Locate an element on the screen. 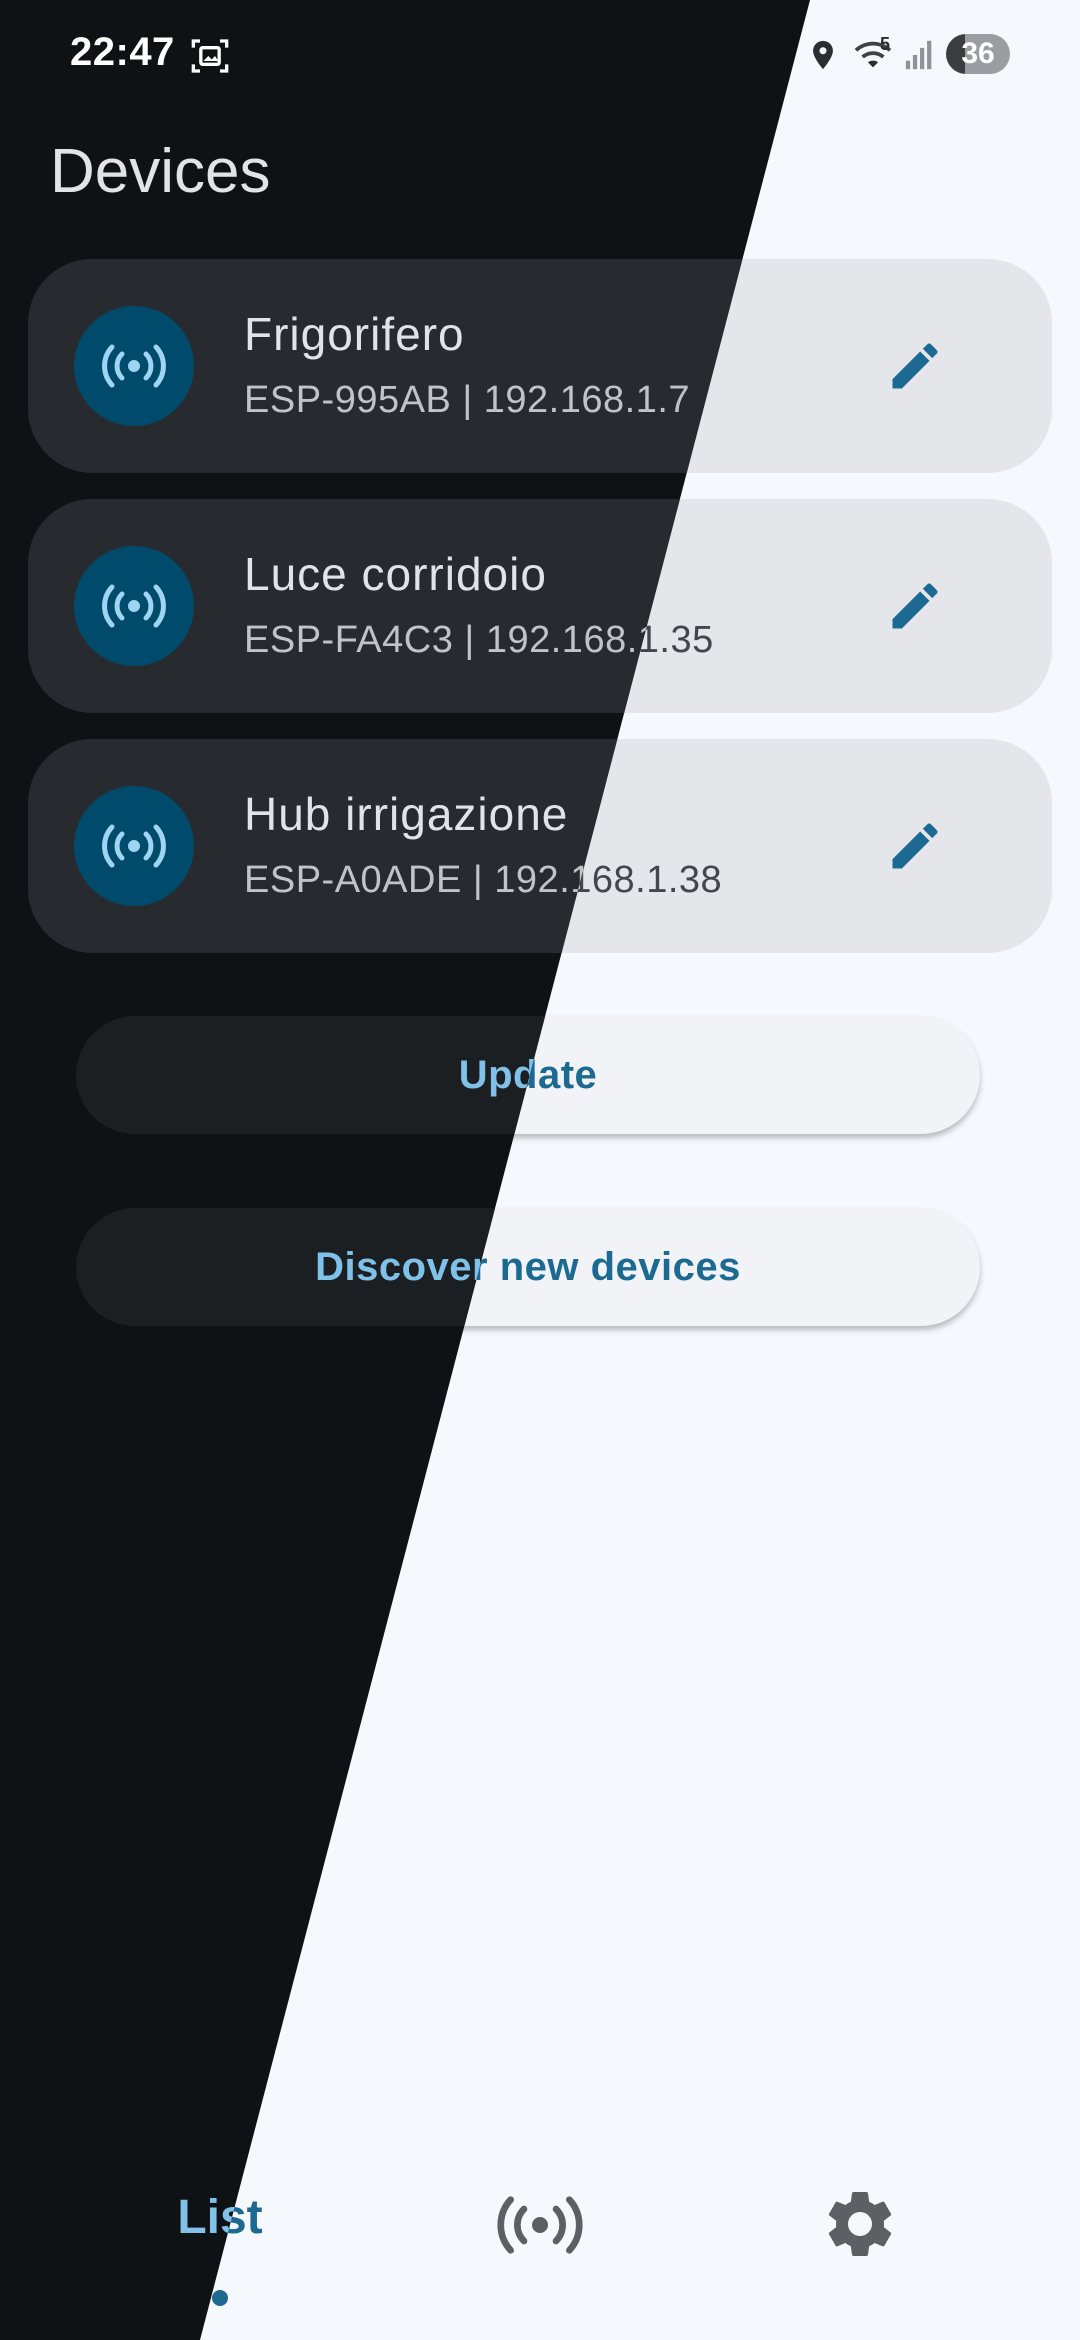  gear-icon is located at coordinates (860, 2224).